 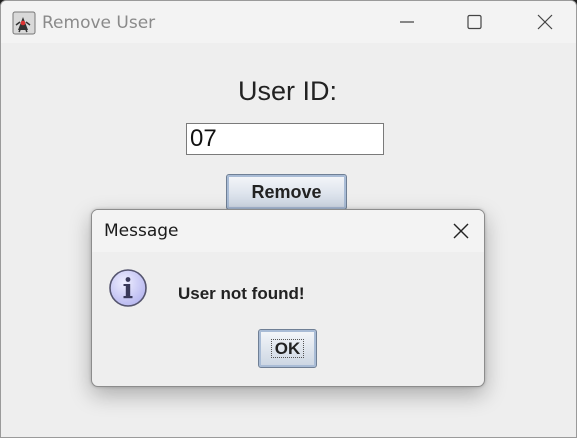 I want to click on minimize-icon, so click(x=407, y=22).